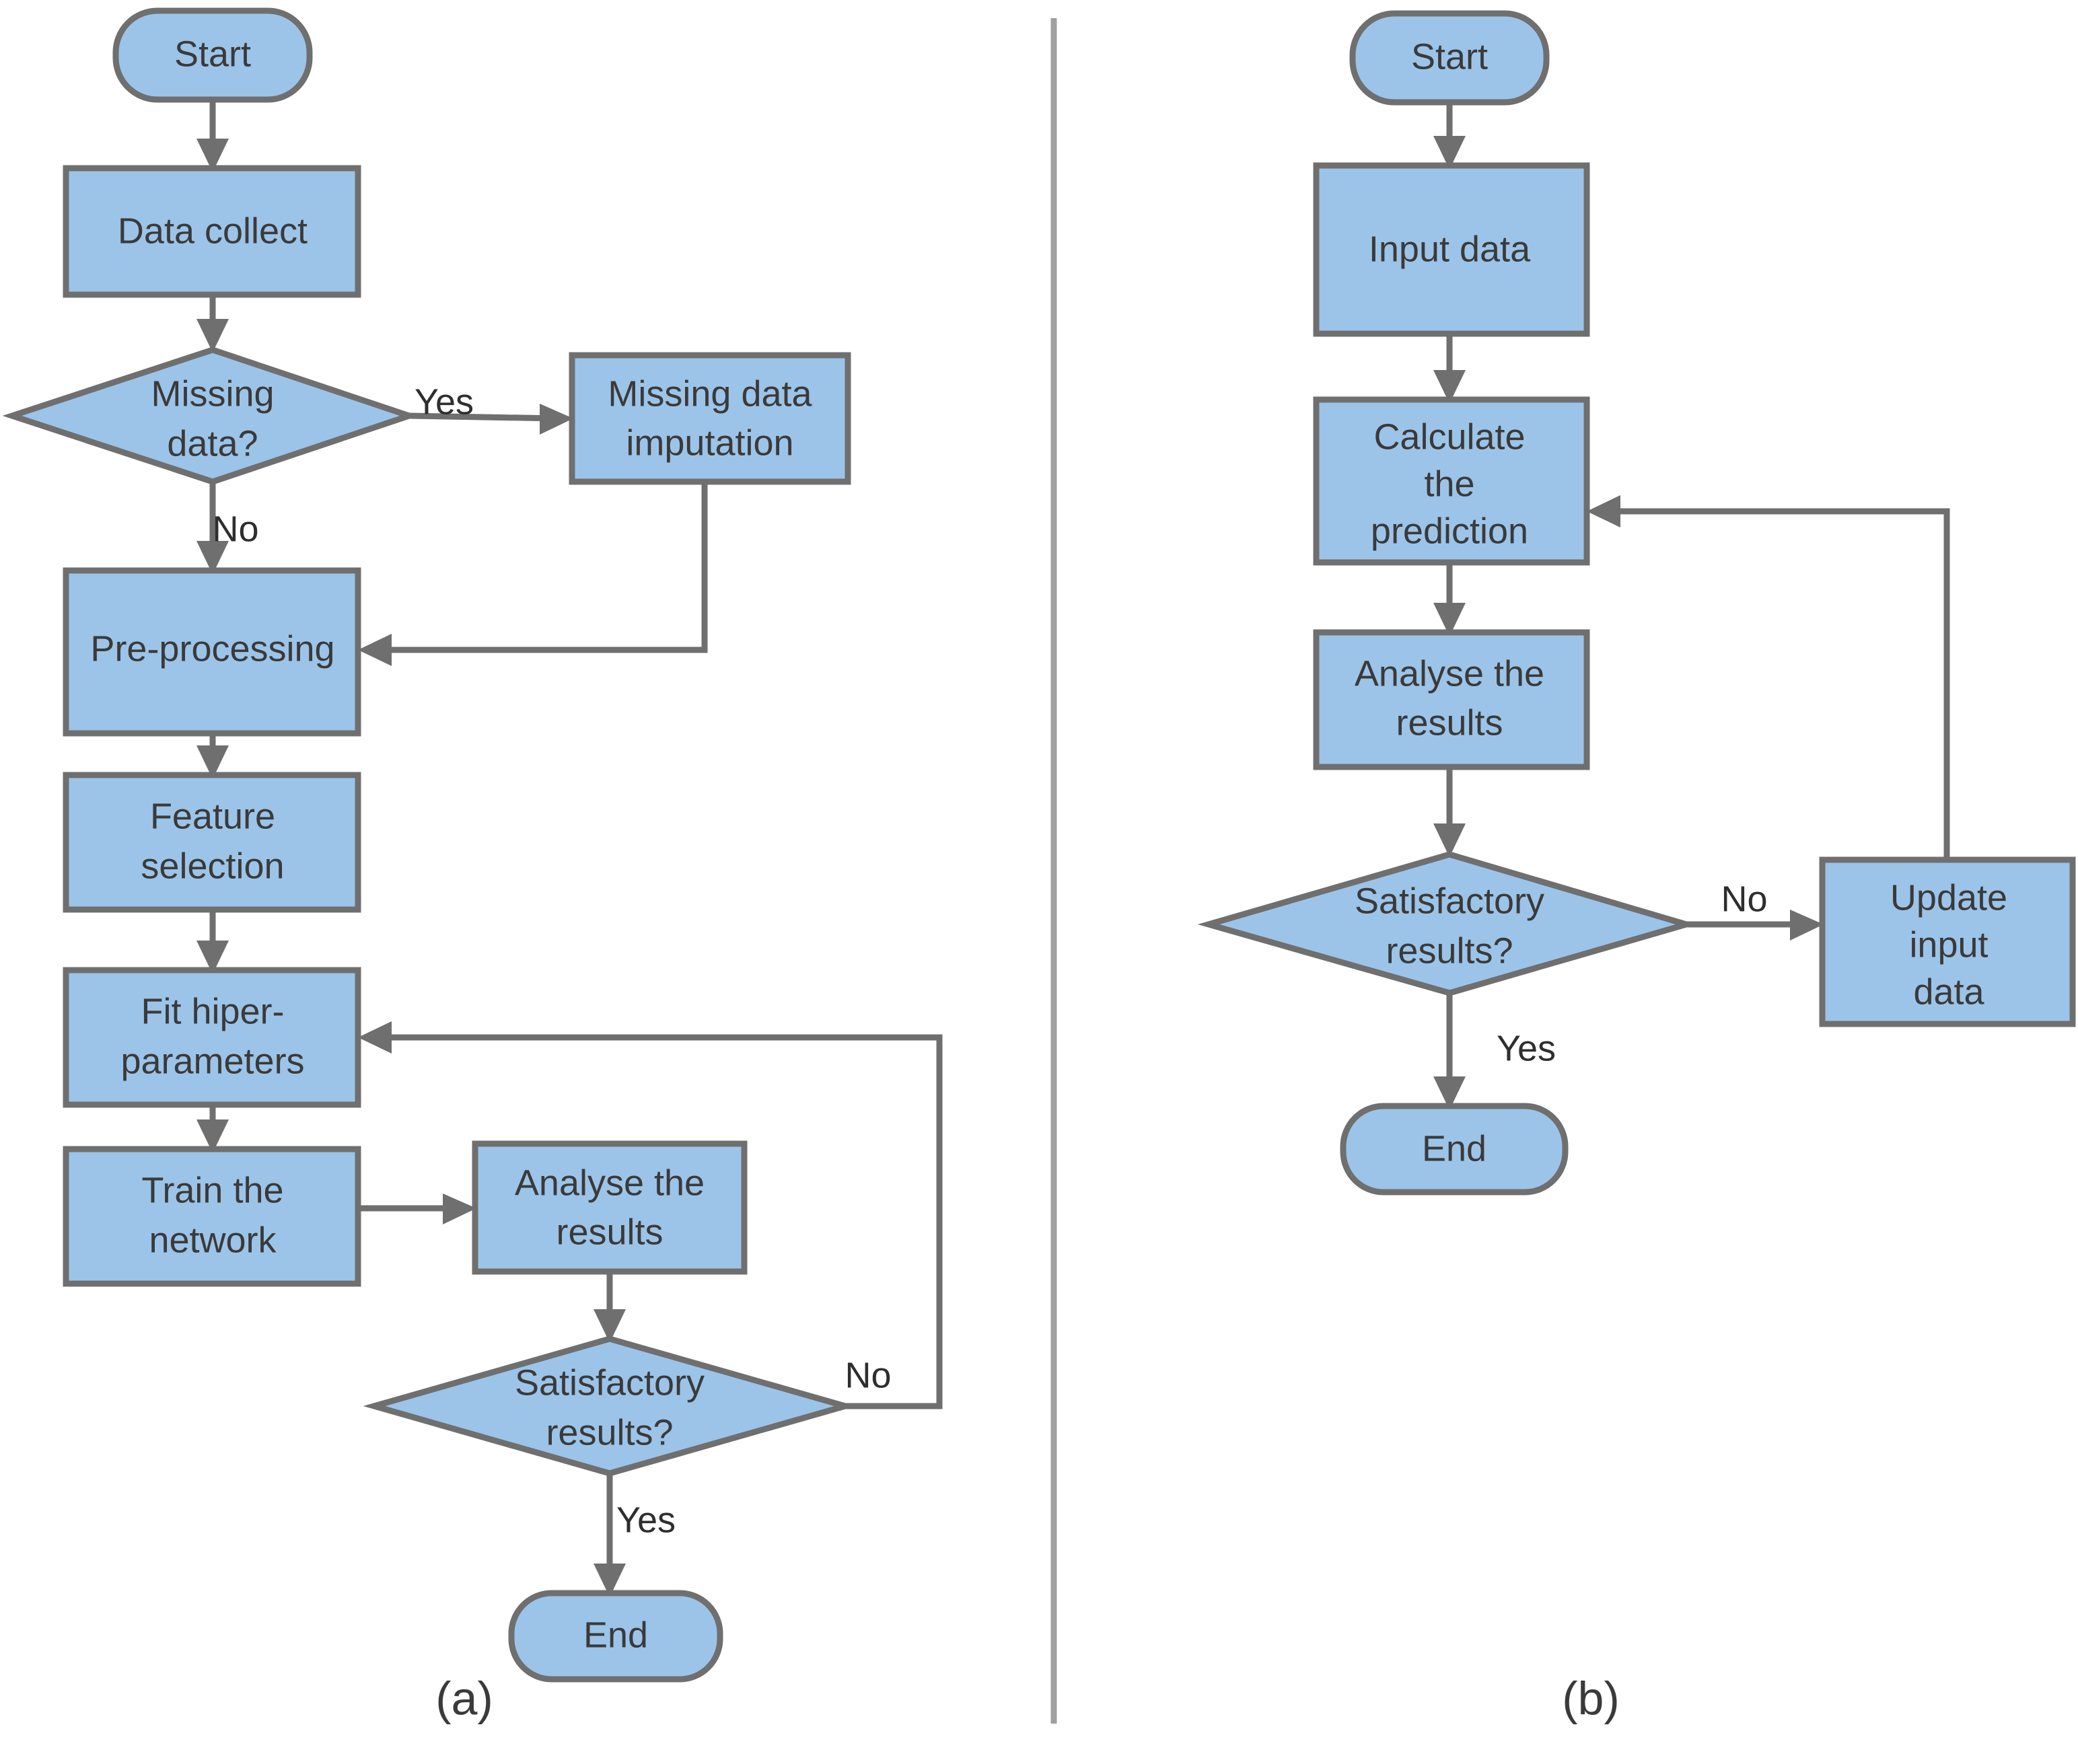 The height and width of the screenshot is (1764, 2078). Describe the element at coordinates (212, 1037) in the screenshot. I see `node-fit-hiperparameters` at that location.